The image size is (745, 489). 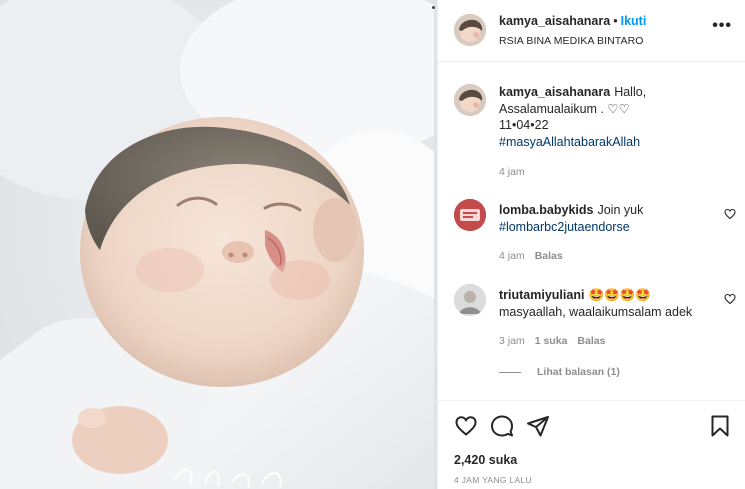 I want to click on location-link: RSIA BINA MEDIKA BINTARO, so click(x=571, y=41).